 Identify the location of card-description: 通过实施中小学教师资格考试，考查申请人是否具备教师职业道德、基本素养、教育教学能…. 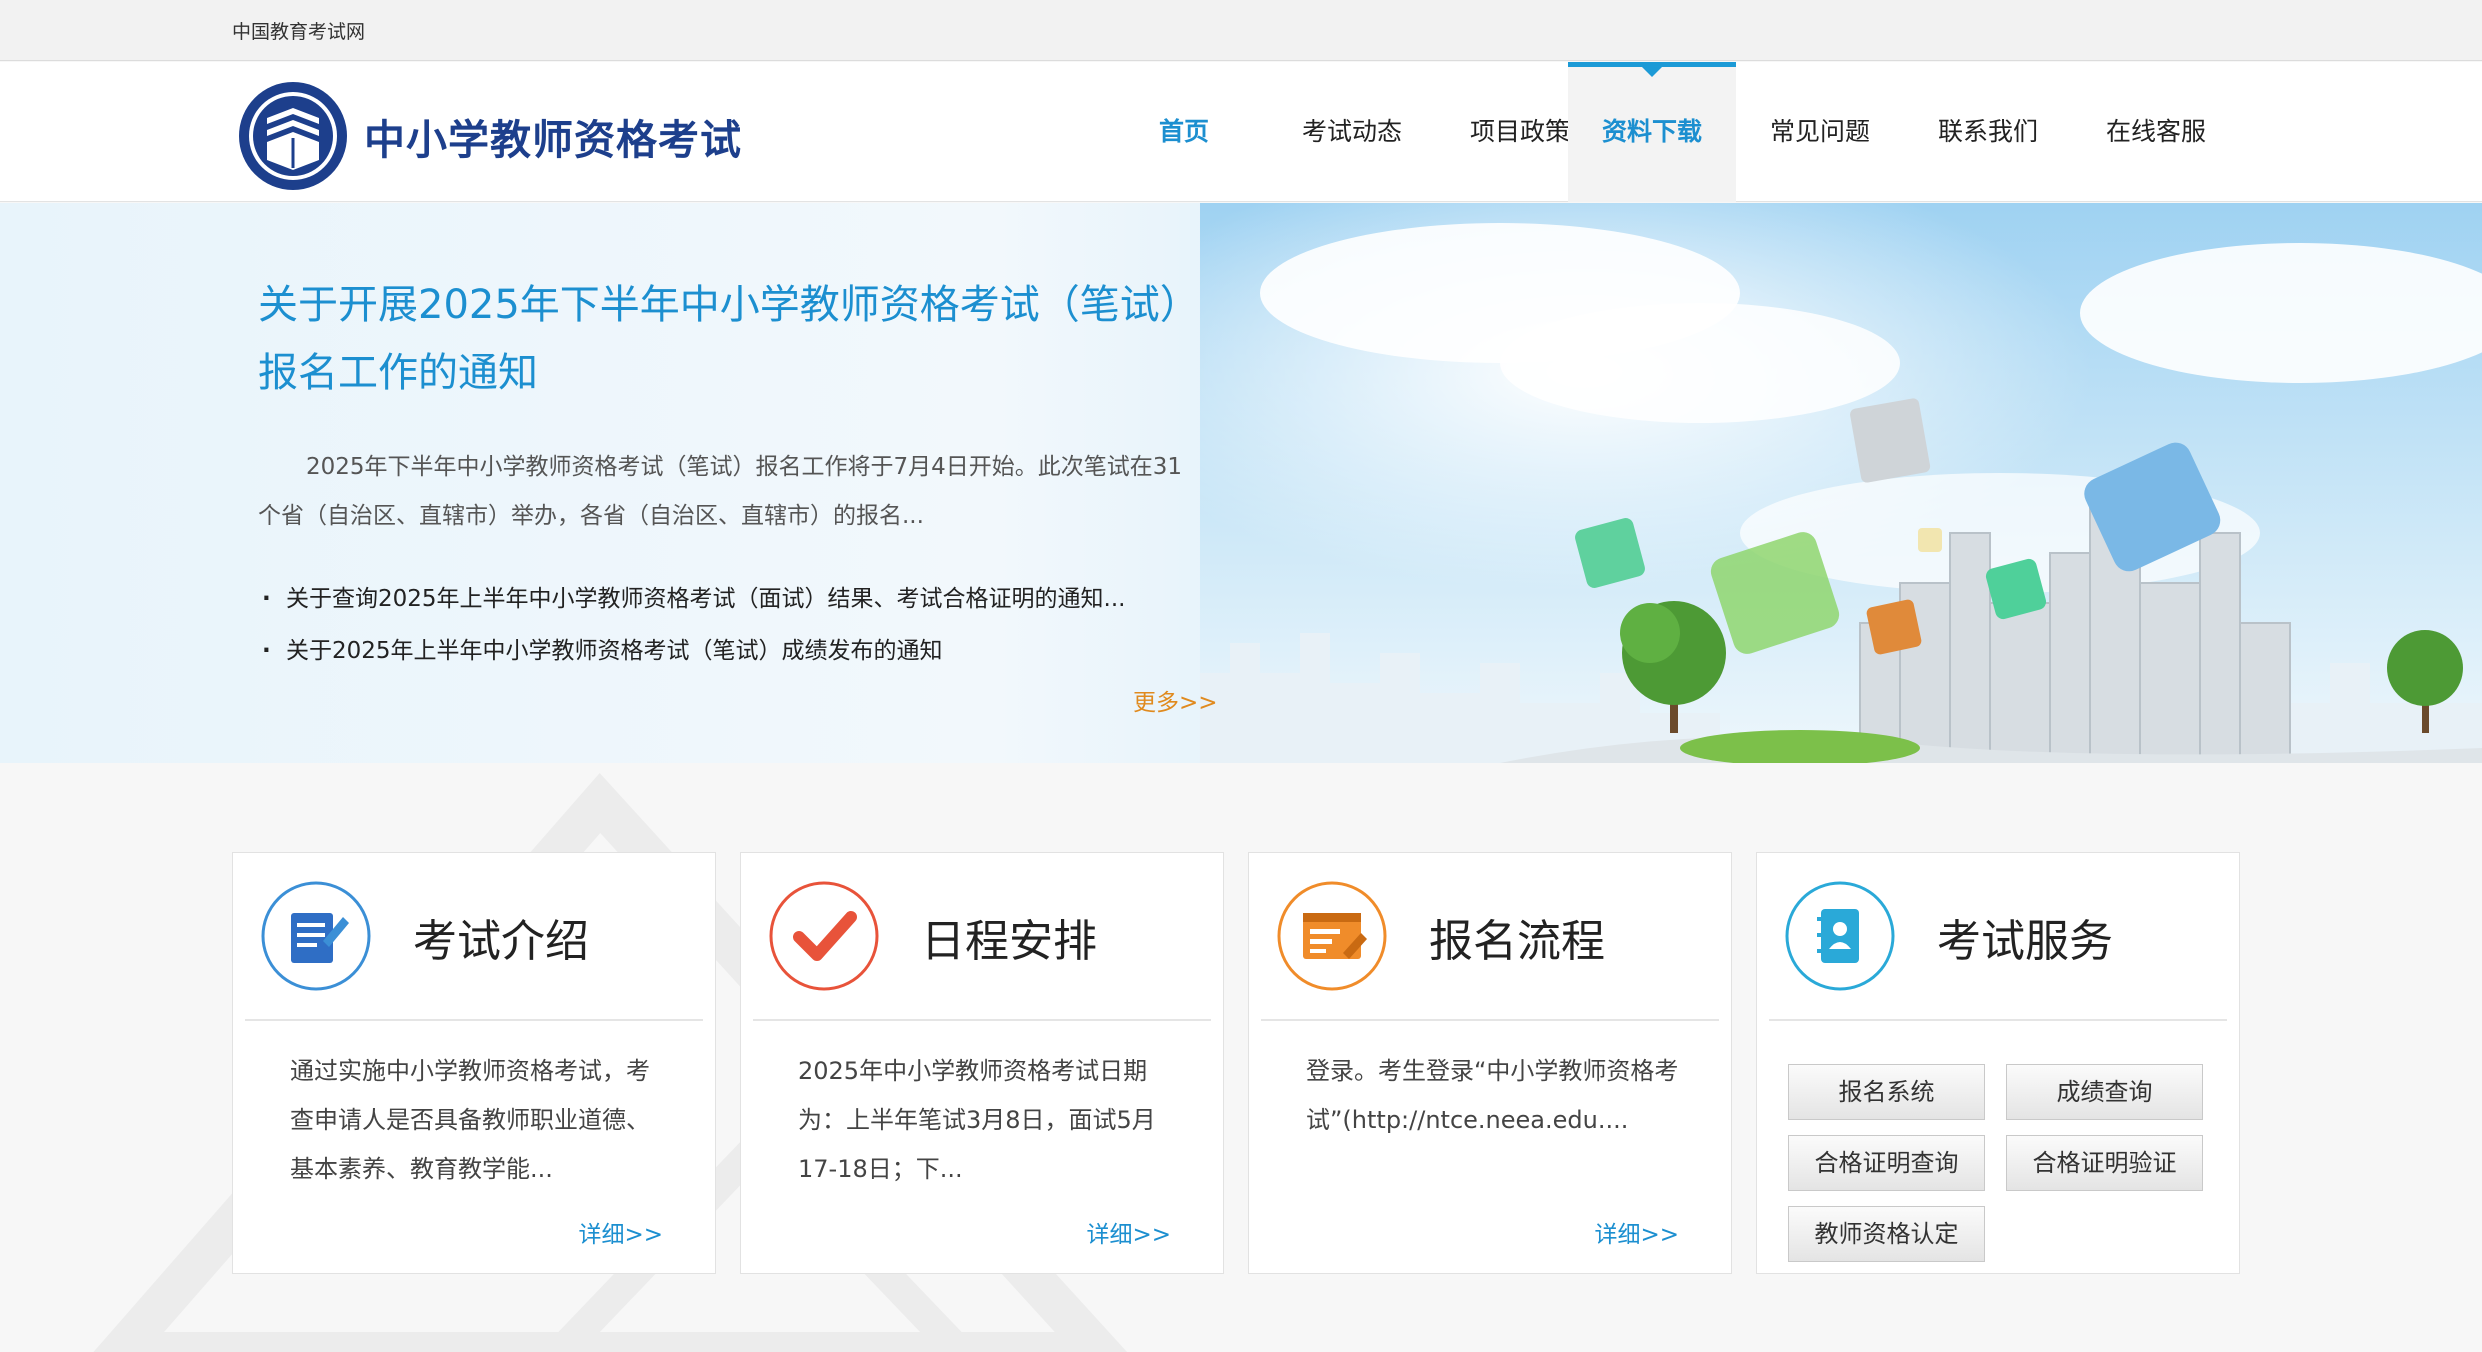
(470, 1120).